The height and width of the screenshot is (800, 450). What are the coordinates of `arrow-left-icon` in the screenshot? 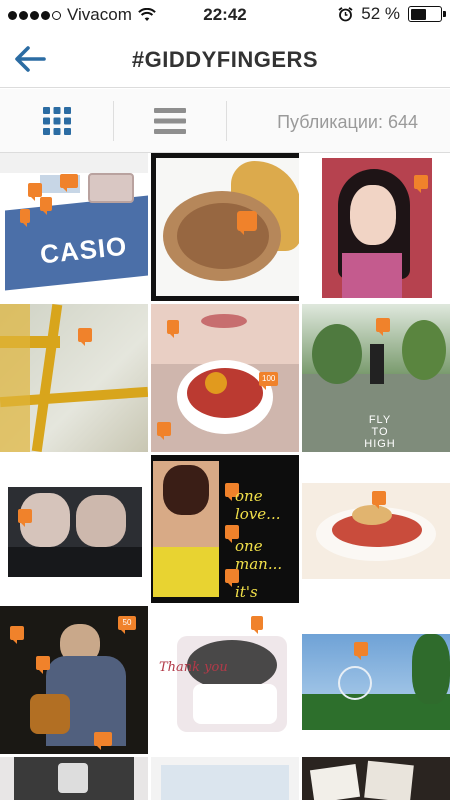 It's located at (30, 59).